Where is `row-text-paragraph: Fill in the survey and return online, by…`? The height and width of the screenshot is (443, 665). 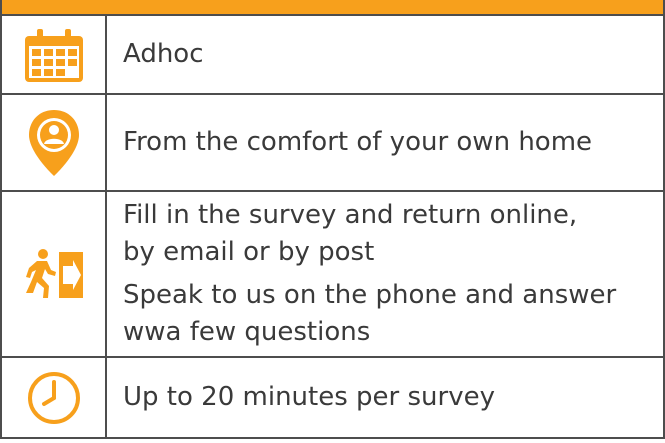 row-text-paragraph: Fill in the survey and return online, by… is located at coordinates (393, 234).